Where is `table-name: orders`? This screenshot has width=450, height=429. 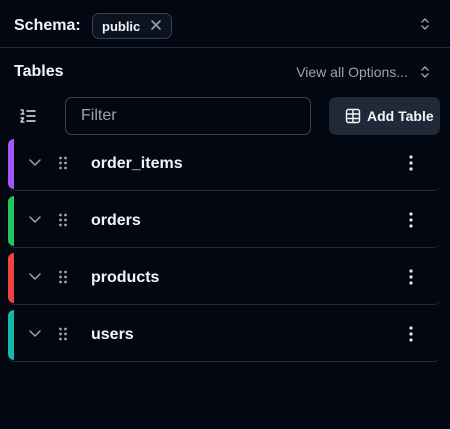
table-name: orders is located at coordinates (116, 220).